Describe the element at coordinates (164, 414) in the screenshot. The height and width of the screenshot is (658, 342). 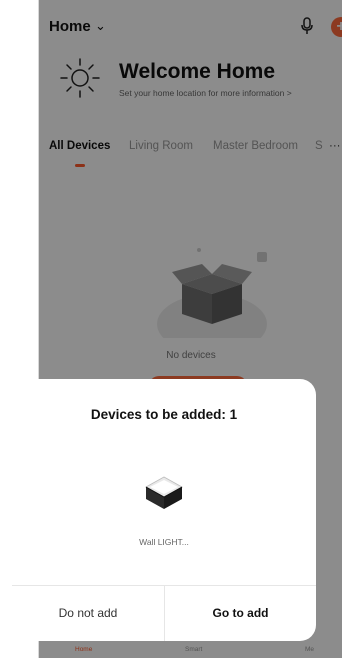
I see `dialog-title: Devices to be added: 1` at that location.